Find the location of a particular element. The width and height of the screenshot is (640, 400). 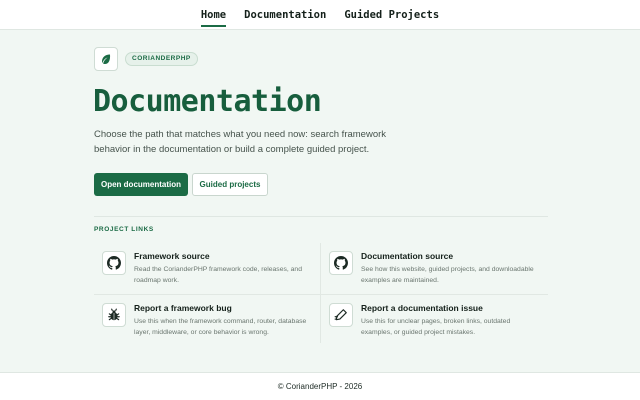

bug-icon is located at coordinates (114, 314).